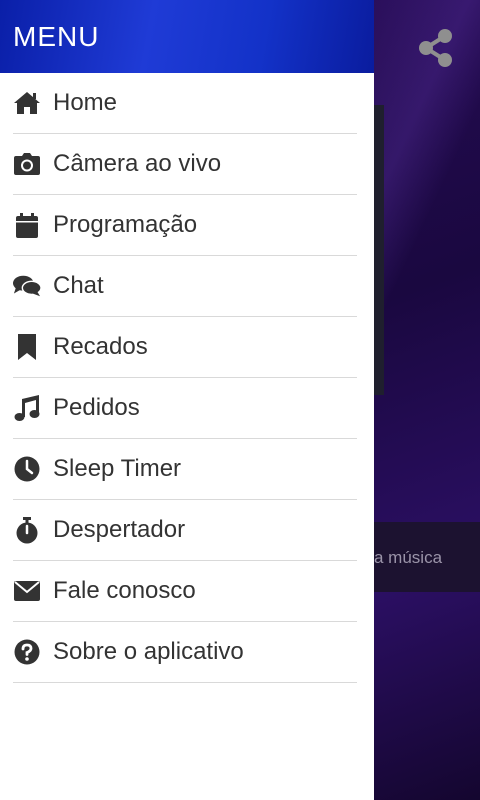 Image resolution: width=480 pixels, height=800 pixels. I want to click on camera-icon, so click(27, 164).